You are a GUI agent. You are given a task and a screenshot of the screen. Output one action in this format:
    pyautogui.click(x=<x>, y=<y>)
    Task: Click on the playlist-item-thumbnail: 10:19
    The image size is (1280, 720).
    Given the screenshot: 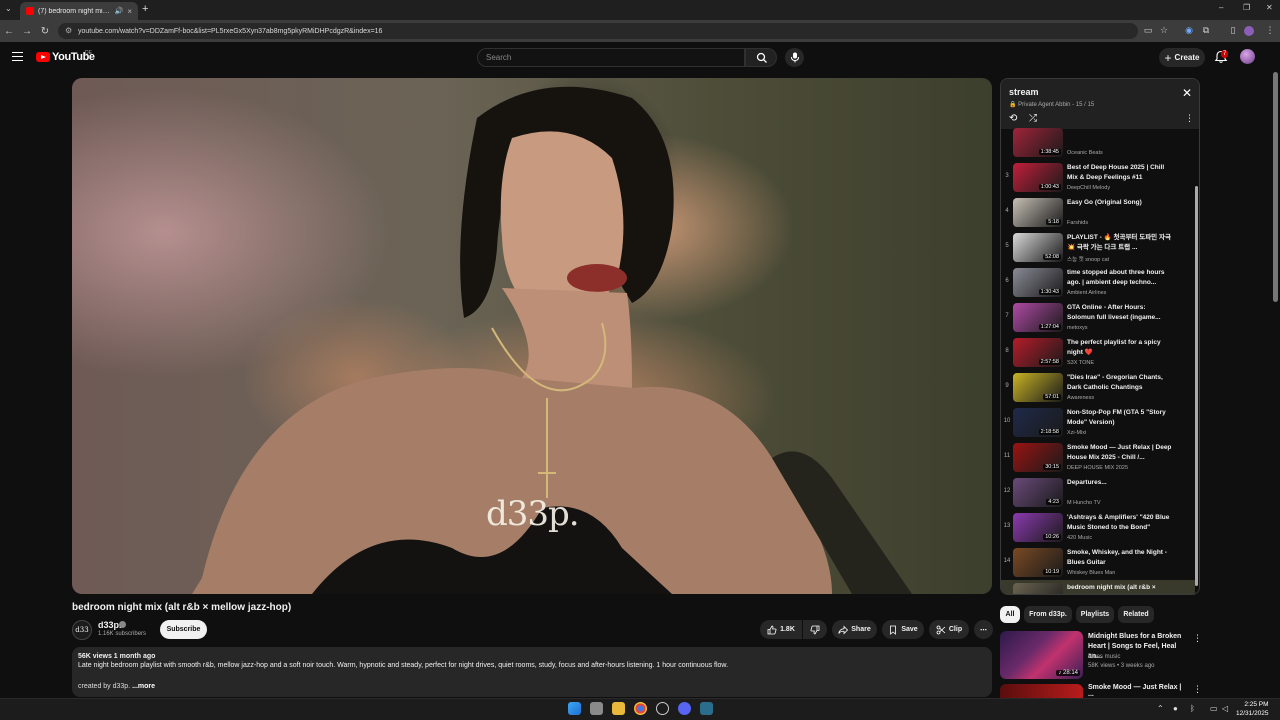 What is the action you would take?
    pyautogui.click(x=1038, y=562)
    